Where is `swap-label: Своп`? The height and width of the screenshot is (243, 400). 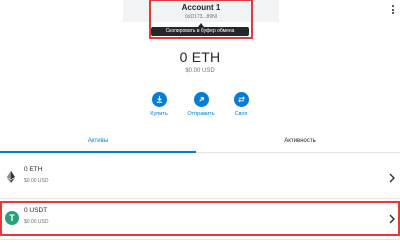 swap-label: Своп is located at coordinates (241, 114).